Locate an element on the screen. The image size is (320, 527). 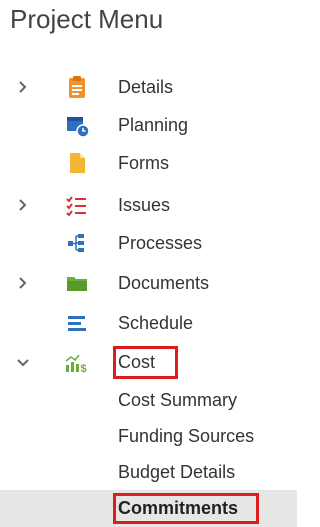
menu-item-label: Processes is located at coordinates (160, 243).